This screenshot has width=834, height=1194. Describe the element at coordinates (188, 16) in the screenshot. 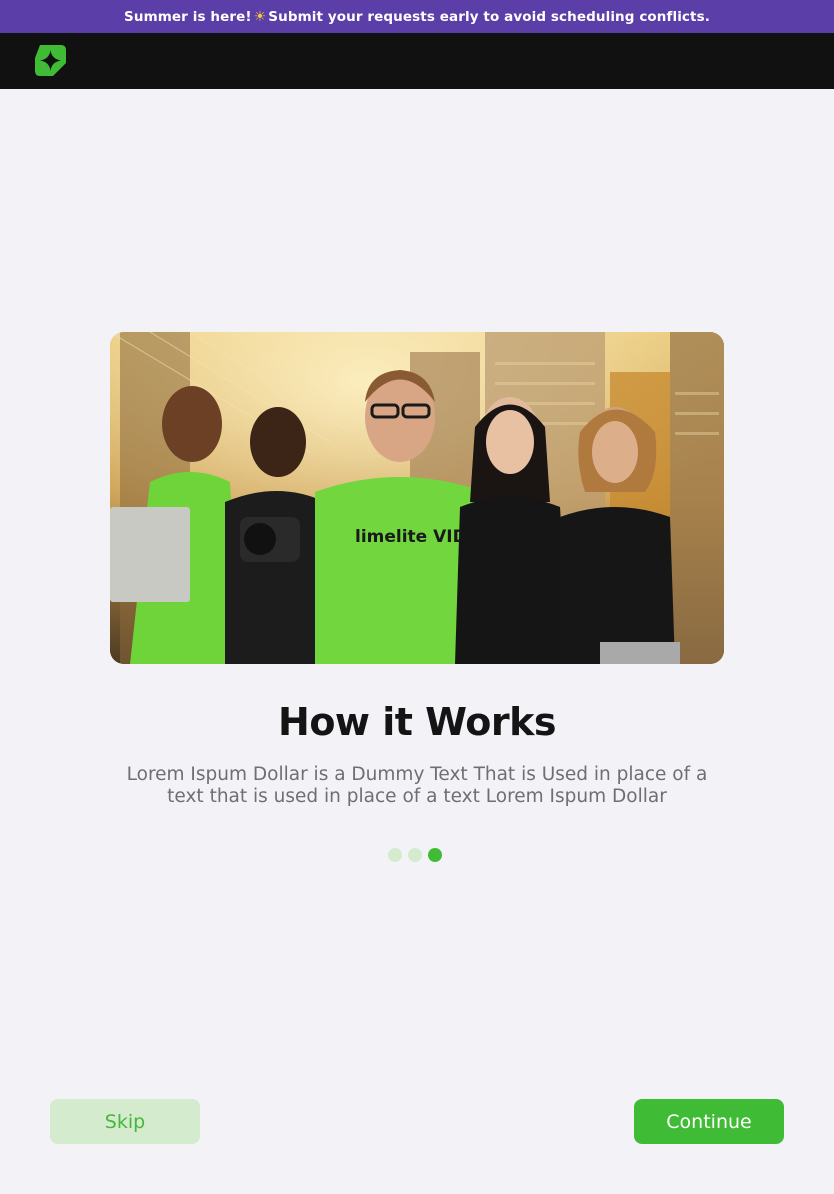

I see `announcement-text-start: Summer is here!` at that location.